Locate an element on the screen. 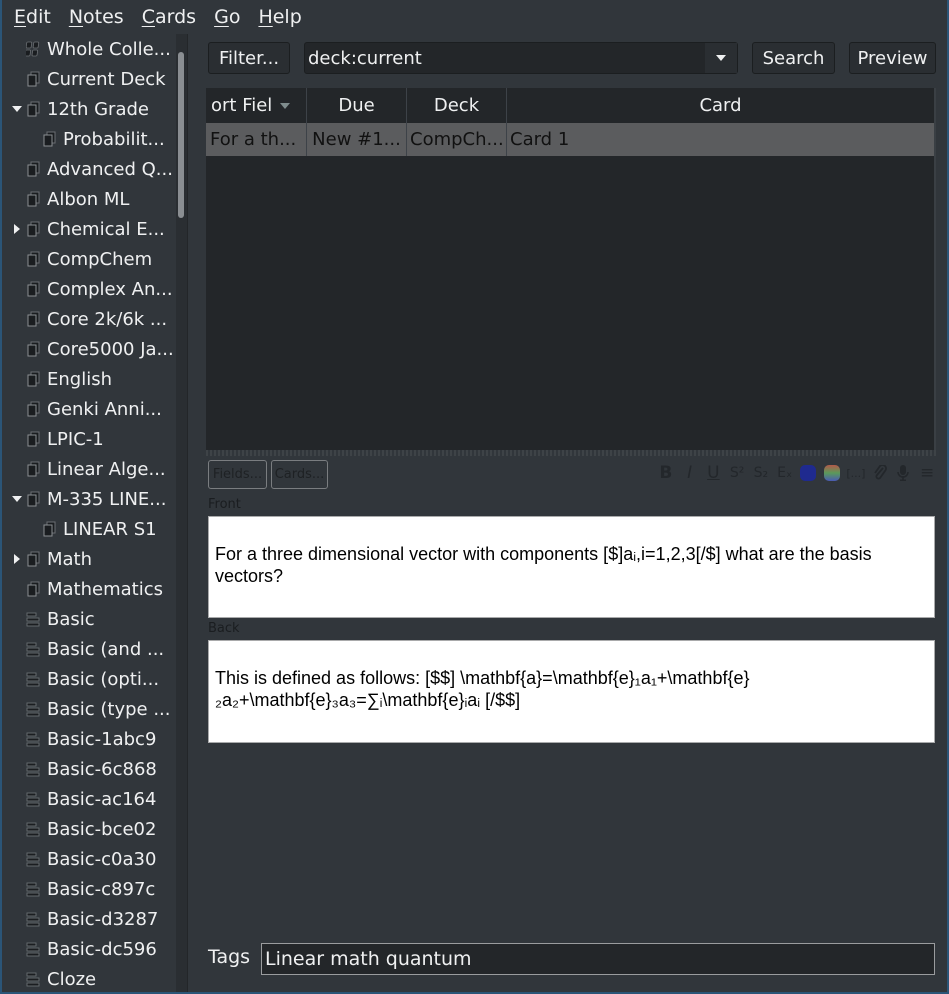 Image resolution: width=949 pixels, height=994 pixels. sidebar-item: Basic-bce02 is located at coordinates (90, 829).